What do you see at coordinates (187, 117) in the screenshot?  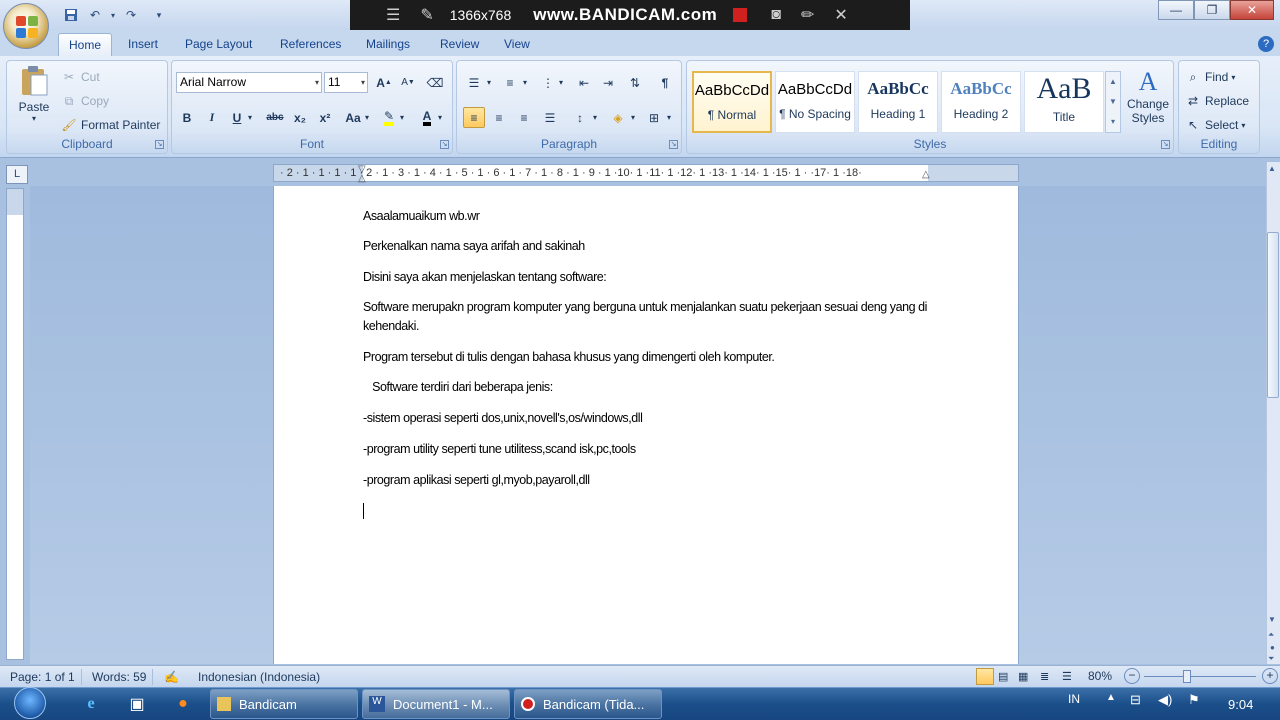 I see `bold-button: B` at bounding box center [187, 117].